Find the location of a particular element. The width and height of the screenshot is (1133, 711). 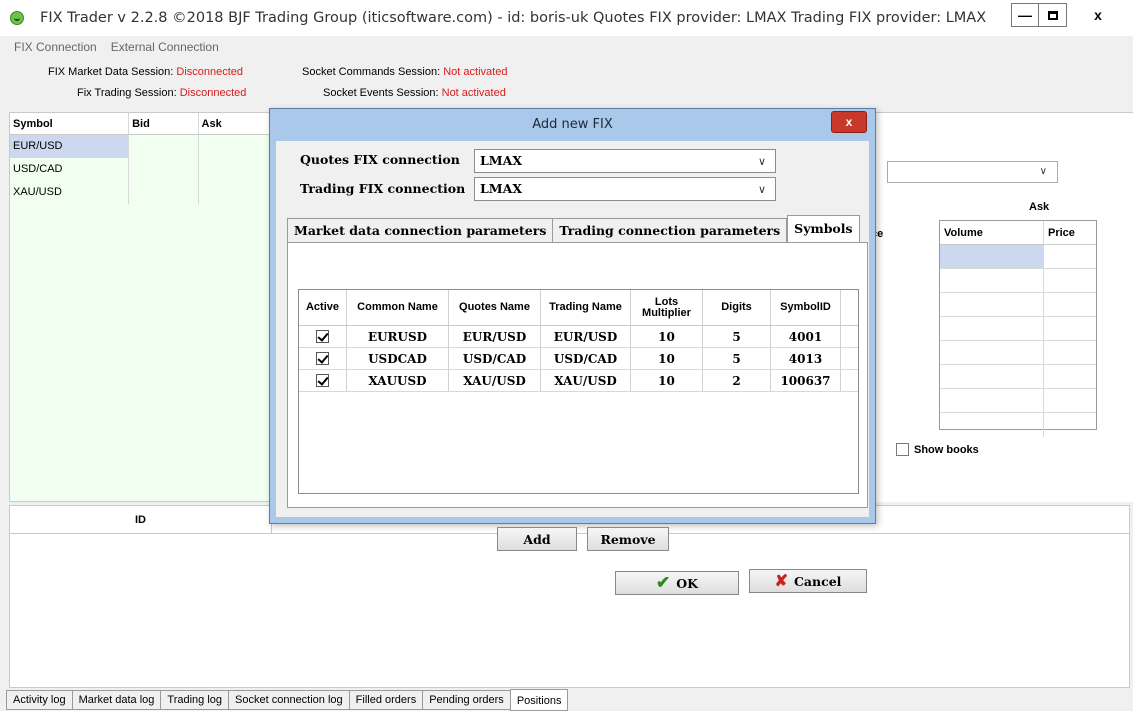

column-header-digits: Digits is located at coordinates (737, 307).